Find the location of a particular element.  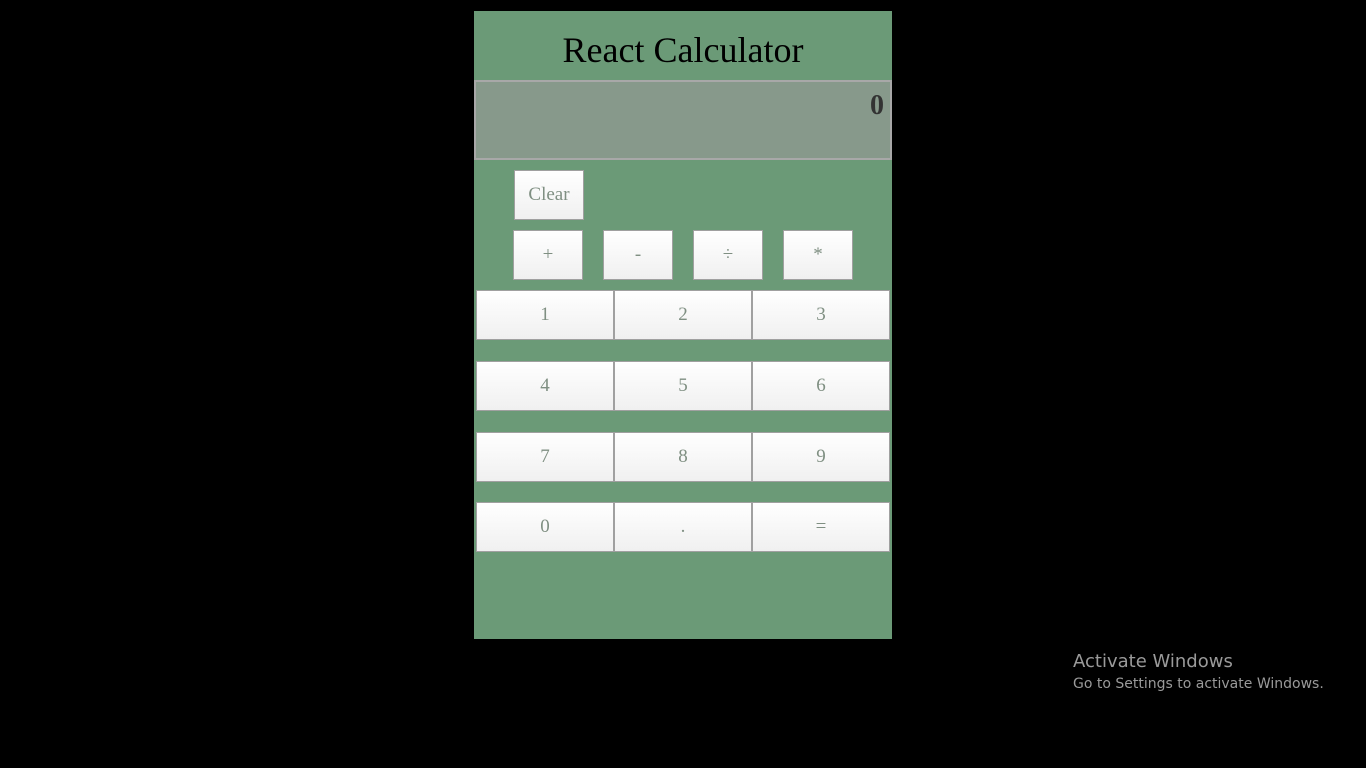

clear-button: Clear is located at coordinates (549, 195).